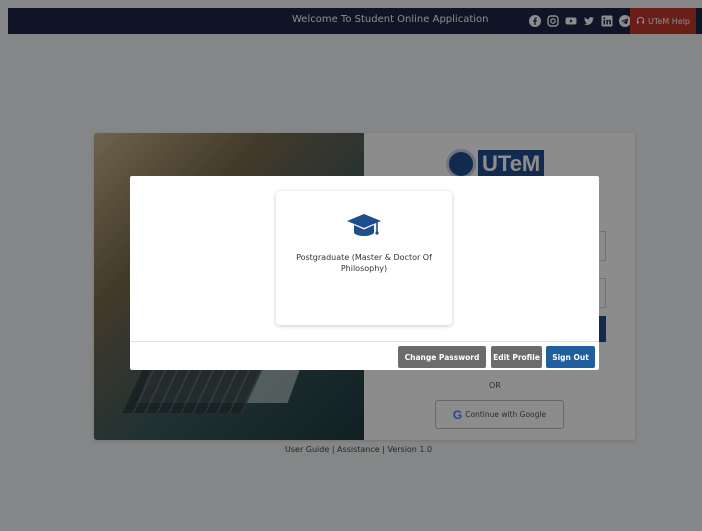 The height and width of the screenshot is (531, 702). What do you see at coordinates (442, 357) in the screenshot?
I see `change-password-button: Change Password` at bounding box center [442, 357].